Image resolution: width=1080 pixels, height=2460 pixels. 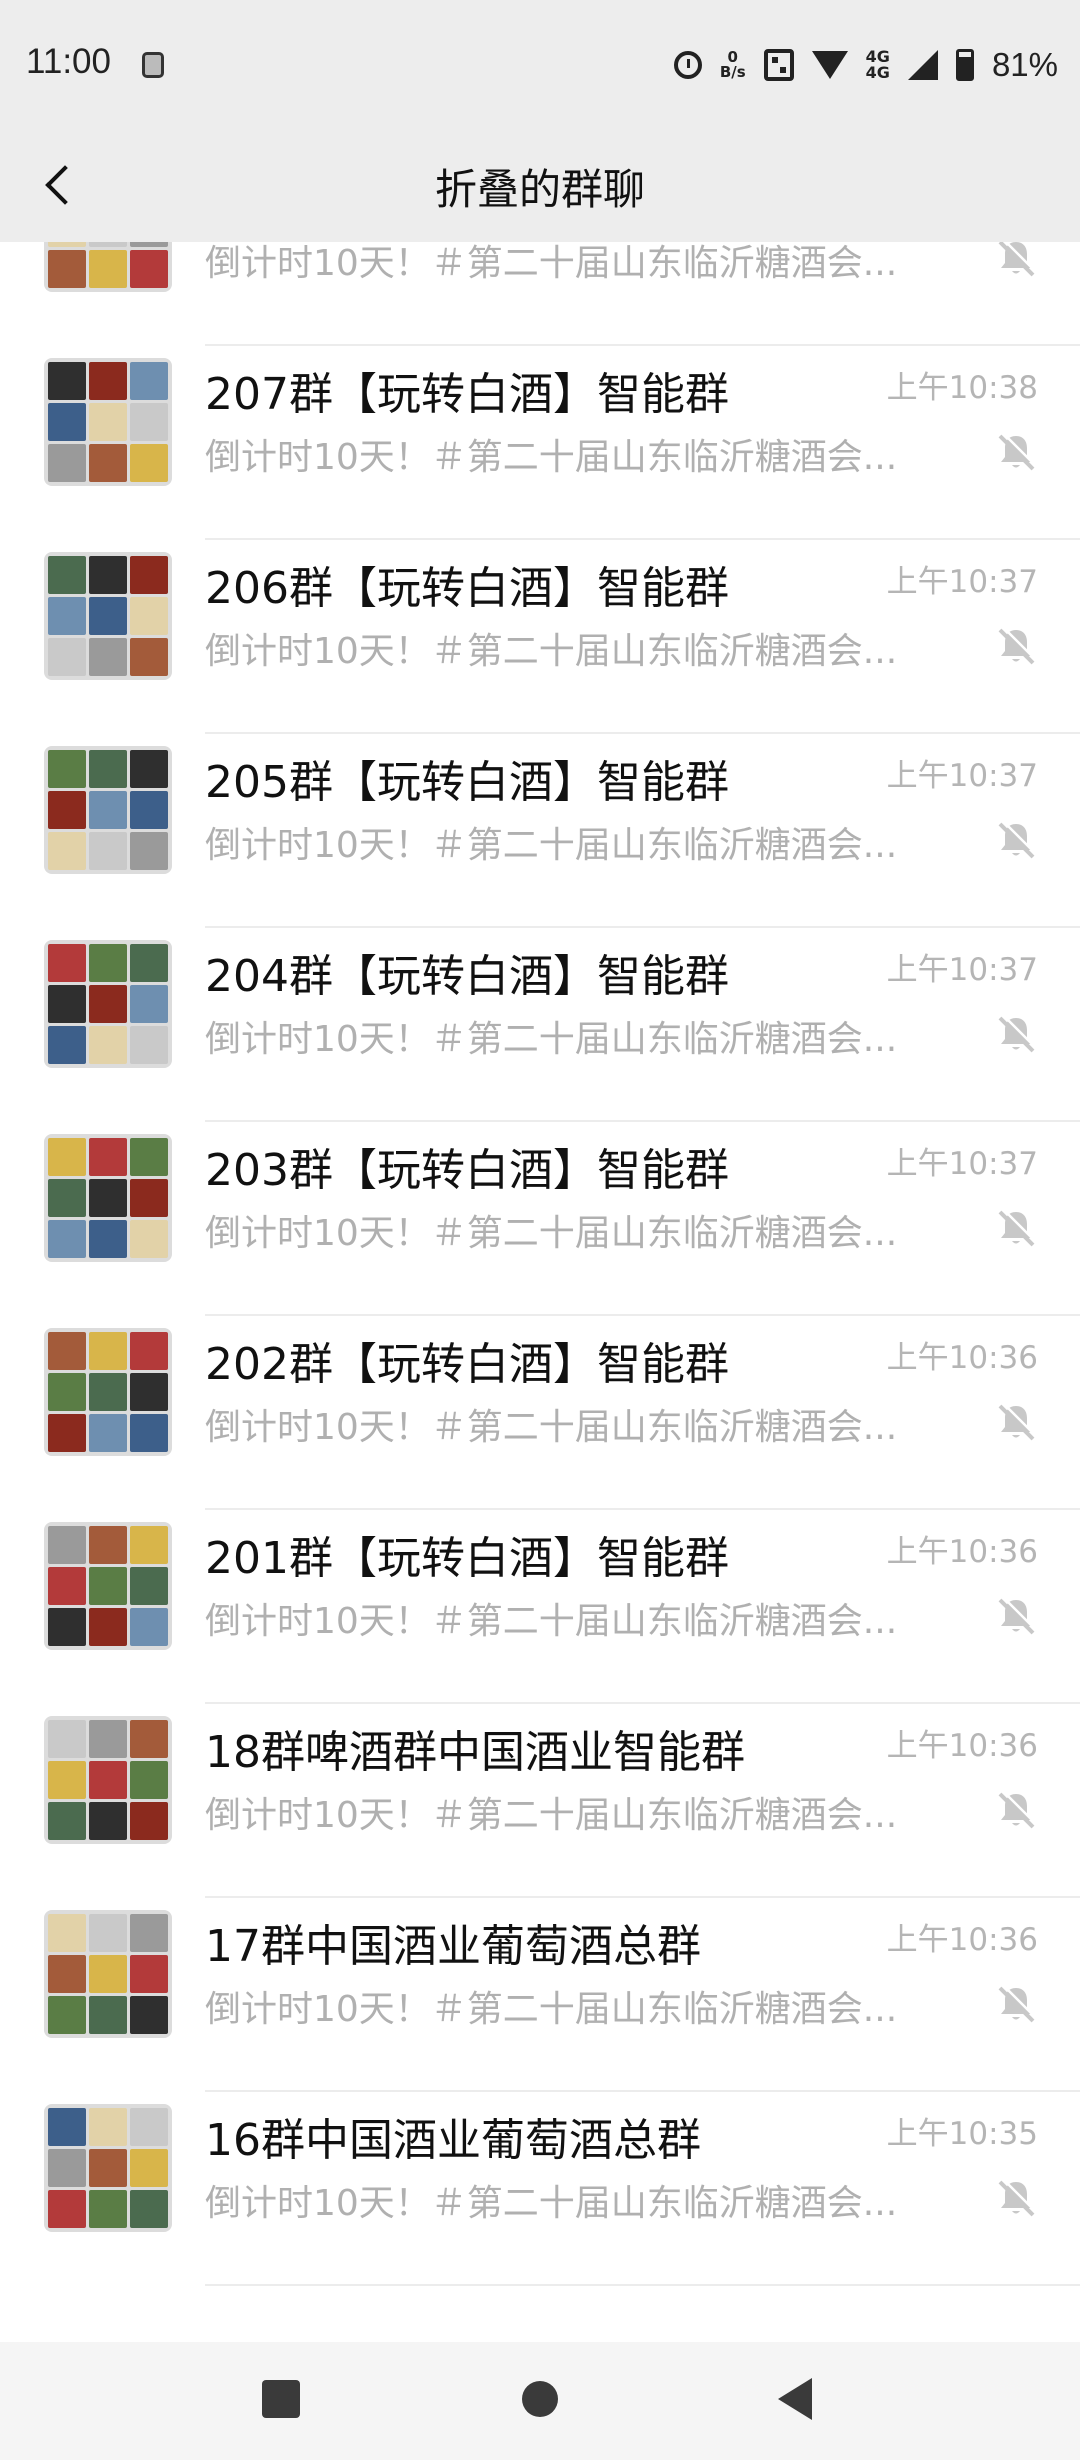 I want to click on status-icons: 0 B/s 4G 4G 81%, so click(x=865, y=65).